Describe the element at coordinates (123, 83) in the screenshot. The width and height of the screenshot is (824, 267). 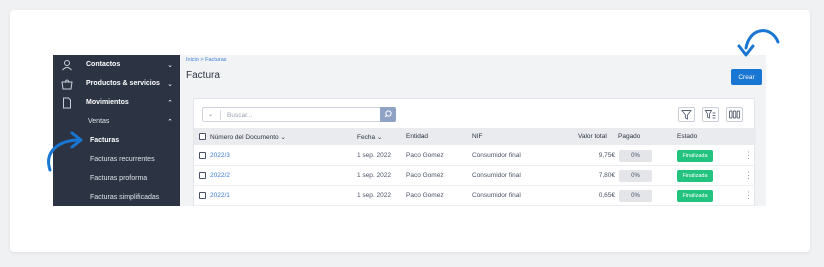
I see `sidebar-item-label: Productos & servicios` at that location.